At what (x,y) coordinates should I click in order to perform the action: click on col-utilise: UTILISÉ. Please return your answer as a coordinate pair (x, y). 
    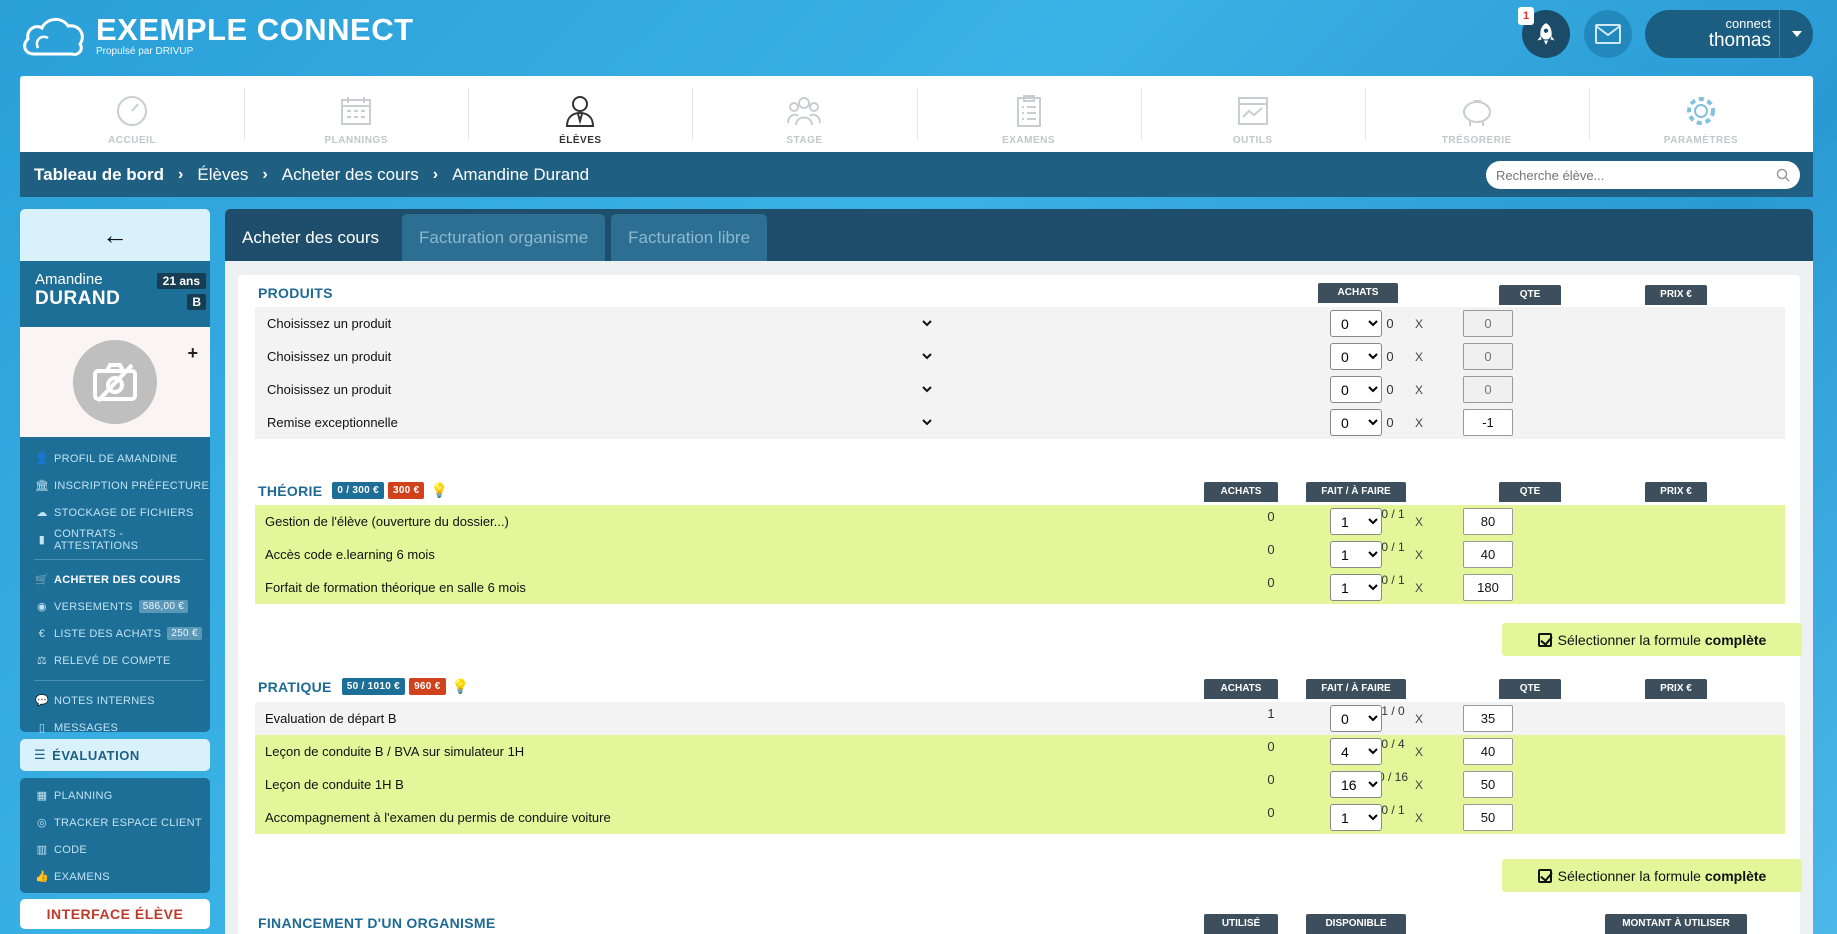
    Looking at the image, I should click on (1241, 924).